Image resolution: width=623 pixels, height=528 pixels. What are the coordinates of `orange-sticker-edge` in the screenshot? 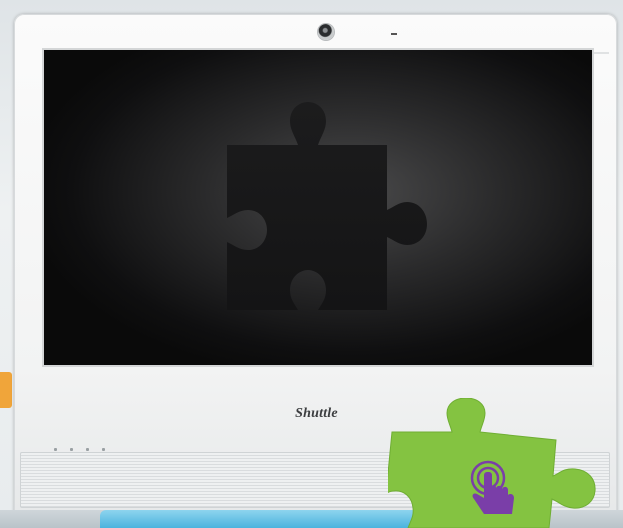 It's located at (6, 390).